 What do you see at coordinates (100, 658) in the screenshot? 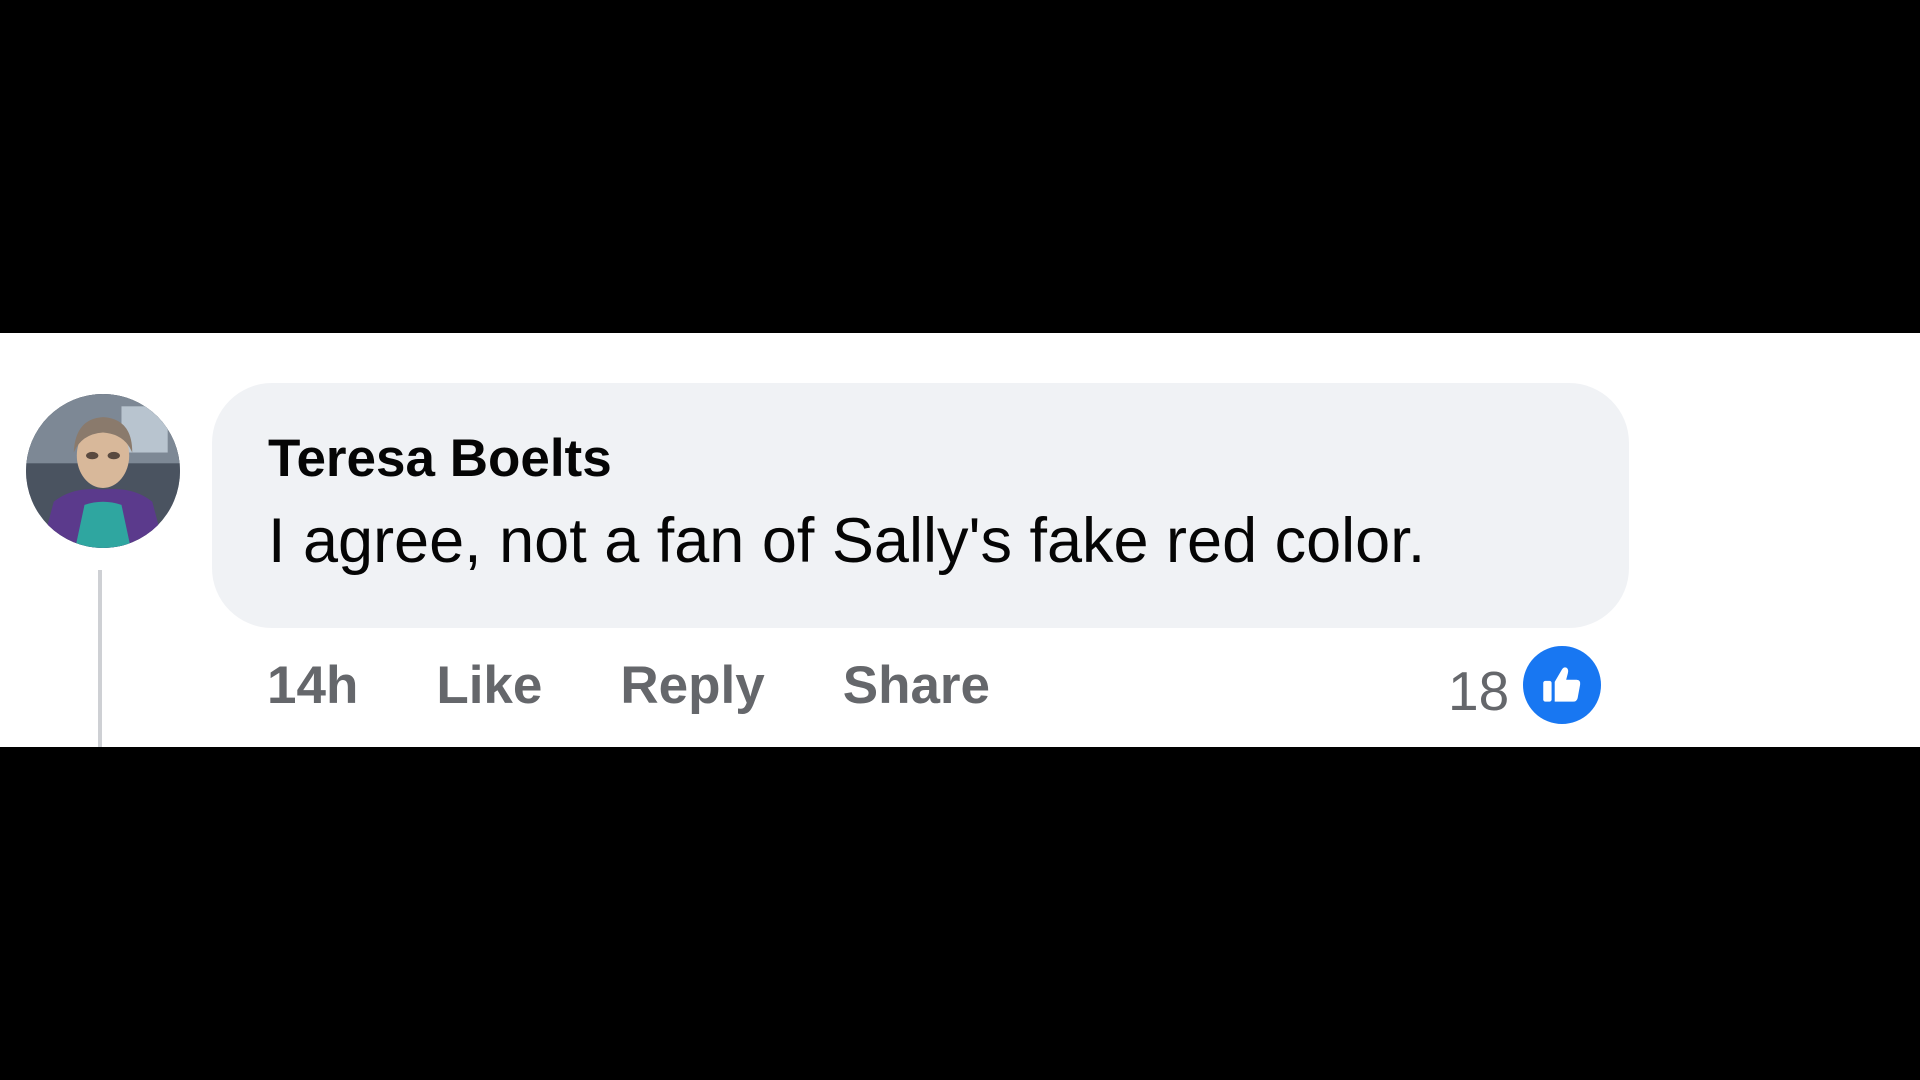
I see `thread-line` at bounding box center [100, 658].